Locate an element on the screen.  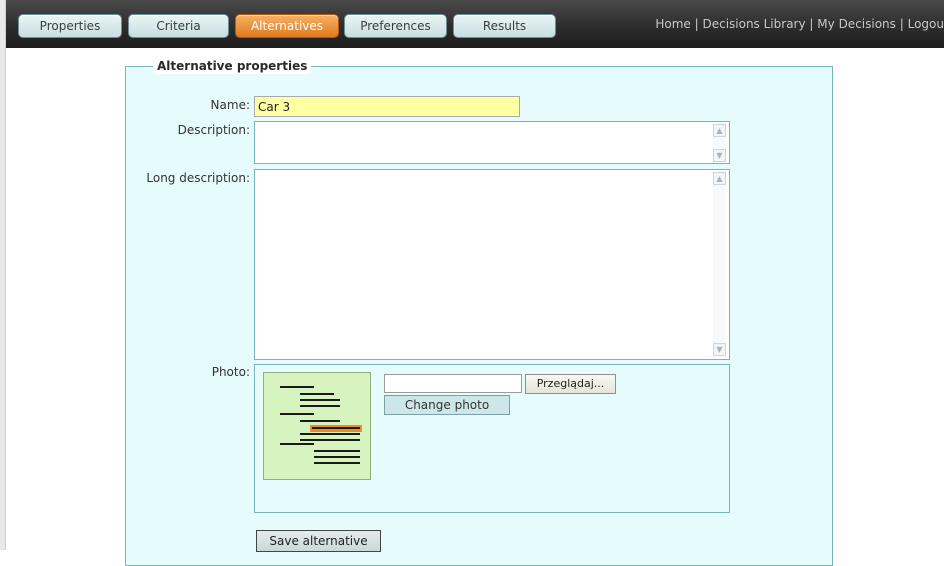
decisions-library-link: Decisions Library is located at coordinates (753, 24).